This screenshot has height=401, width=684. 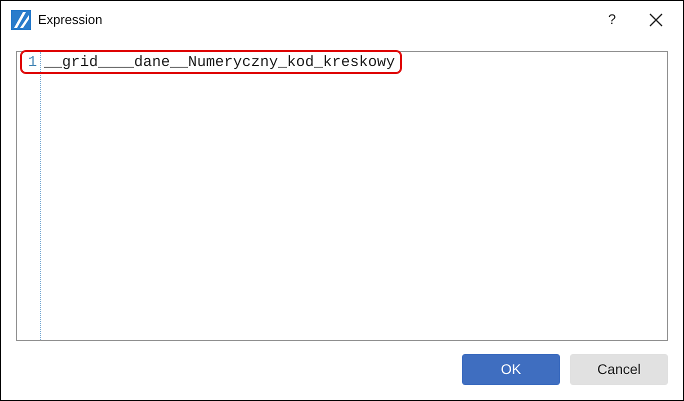 What do you see at coordinates (219, 63) in the screenshot?
I see `code-line: __grid____dane__Numeryczny_kod_kreskowy` at bounding box center [219, 63].